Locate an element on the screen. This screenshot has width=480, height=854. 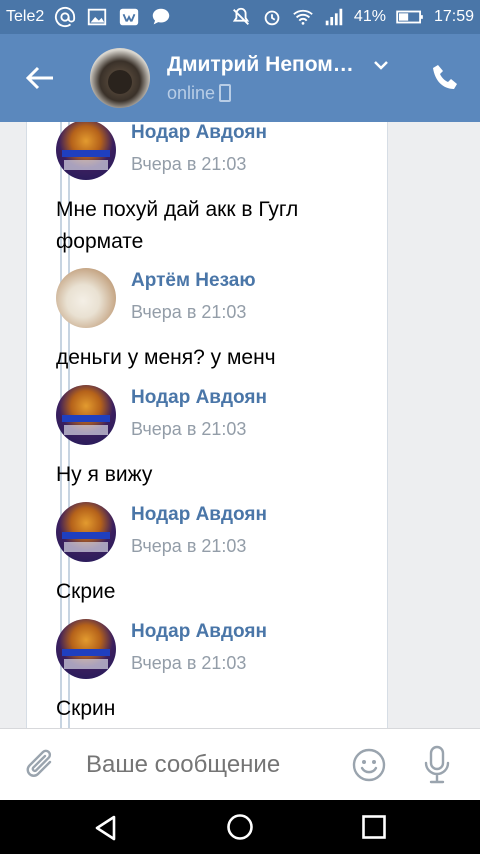
status-bar: Tele2 41% 17:59 is located at coordinates (240, 17).